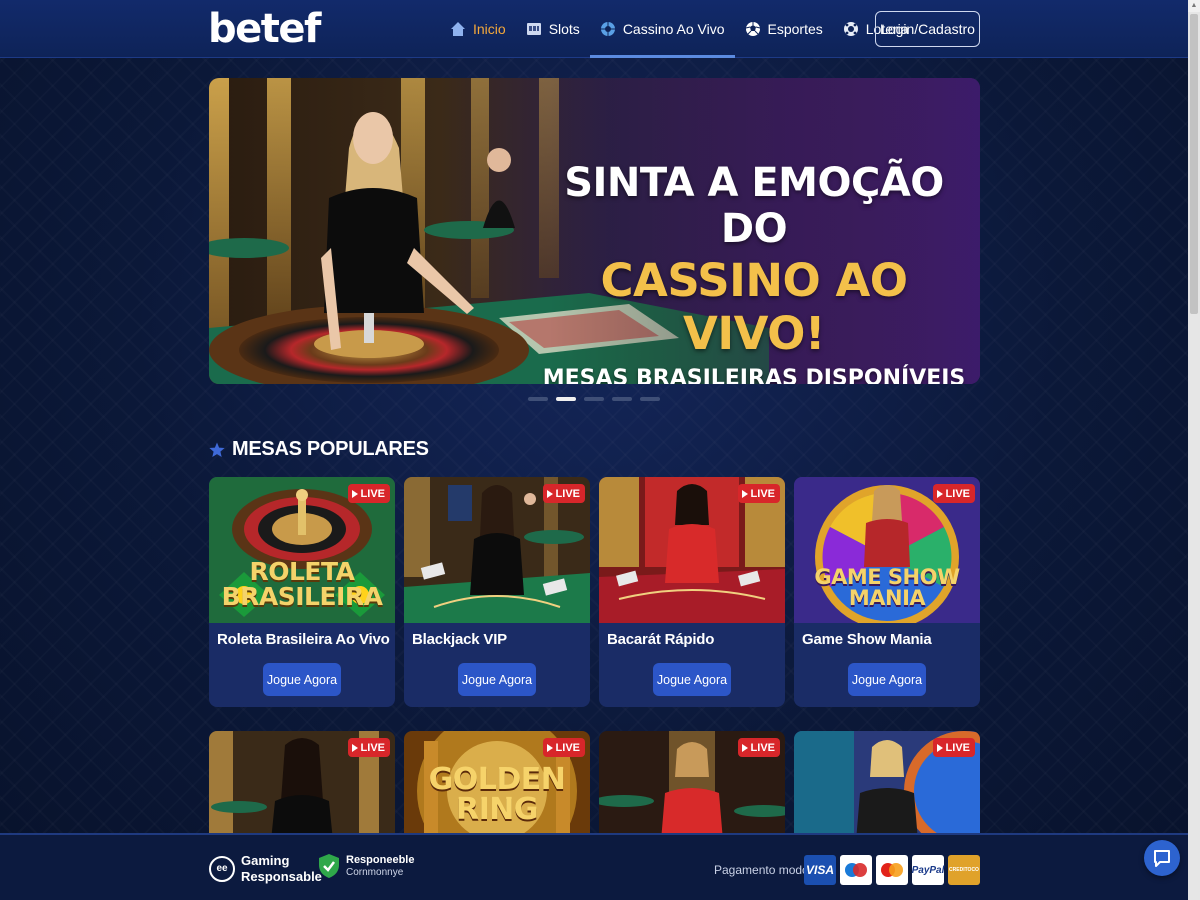 This screenshot has height=900, width=1200. What do you see at coordinates (380, 860) in the screenshot?
I see `resp-line1: Responeeble` at bounding box center [380, 860].